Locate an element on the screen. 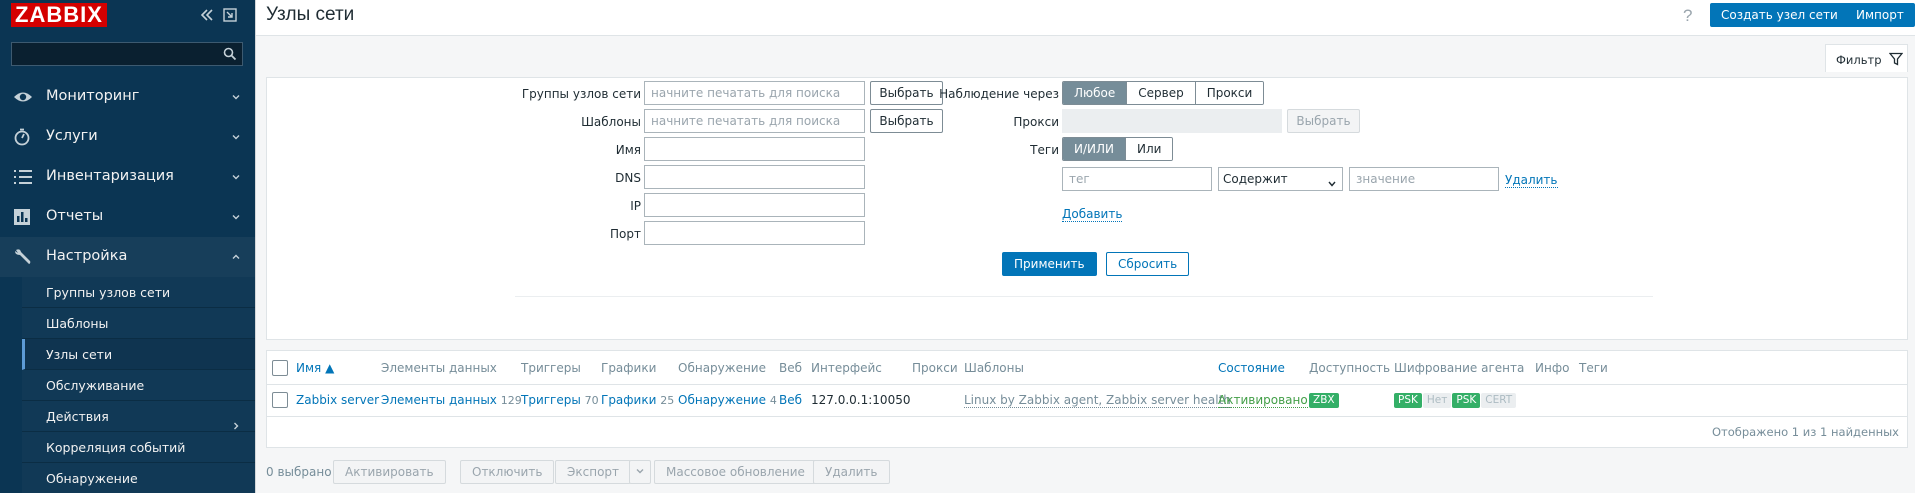  items-link: Элементы данных is located at coordinates (439, 400).